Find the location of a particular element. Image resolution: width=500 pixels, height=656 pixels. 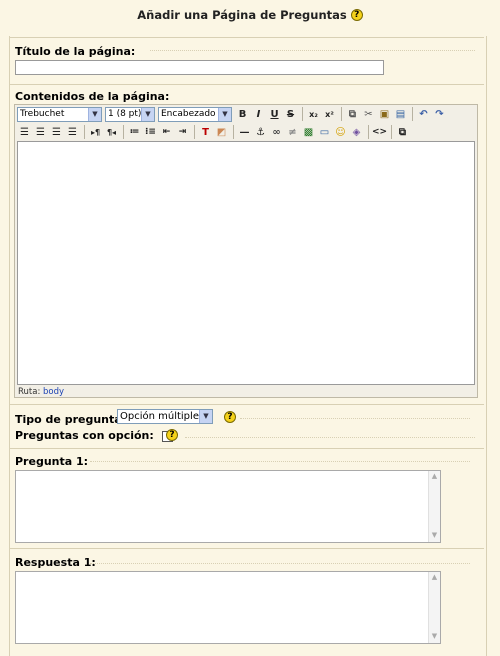

link-icon: ∞ is located at coordinates (276, 132).